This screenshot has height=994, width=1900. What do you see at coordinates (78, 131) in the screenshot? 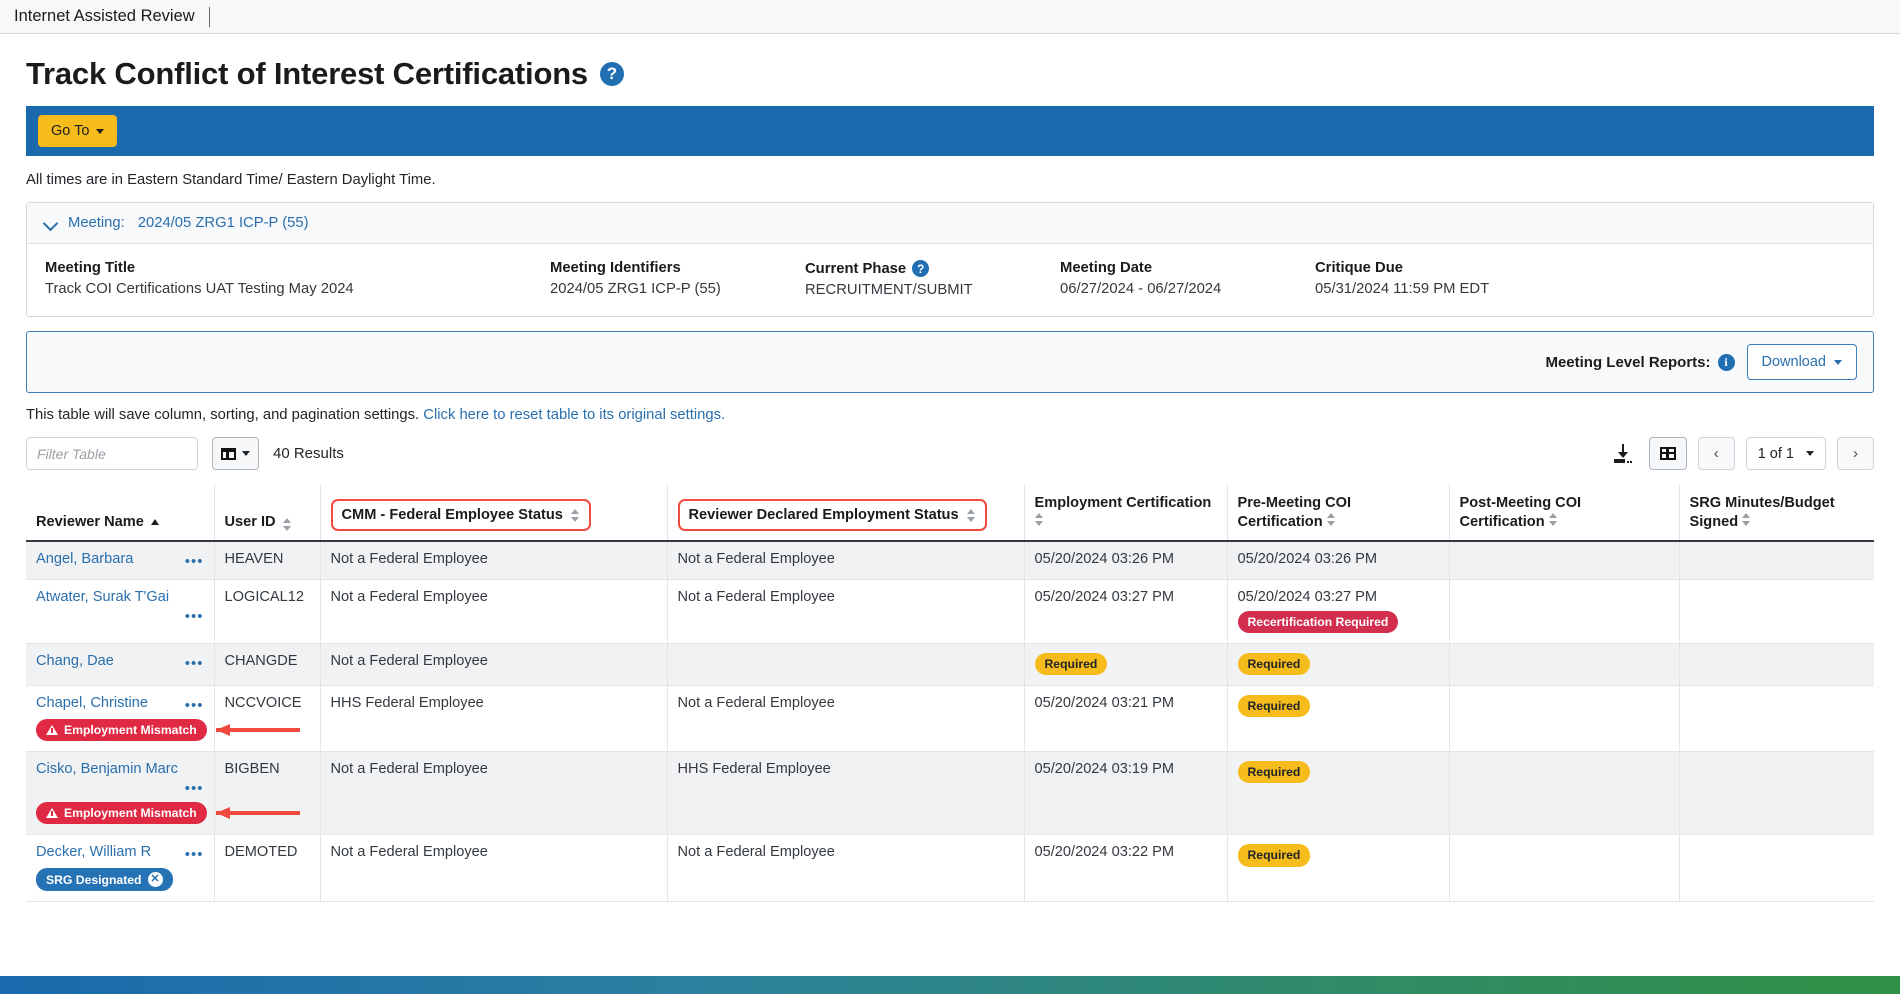
I see `go-to-button: Go To` at bounding box center [78, 131].